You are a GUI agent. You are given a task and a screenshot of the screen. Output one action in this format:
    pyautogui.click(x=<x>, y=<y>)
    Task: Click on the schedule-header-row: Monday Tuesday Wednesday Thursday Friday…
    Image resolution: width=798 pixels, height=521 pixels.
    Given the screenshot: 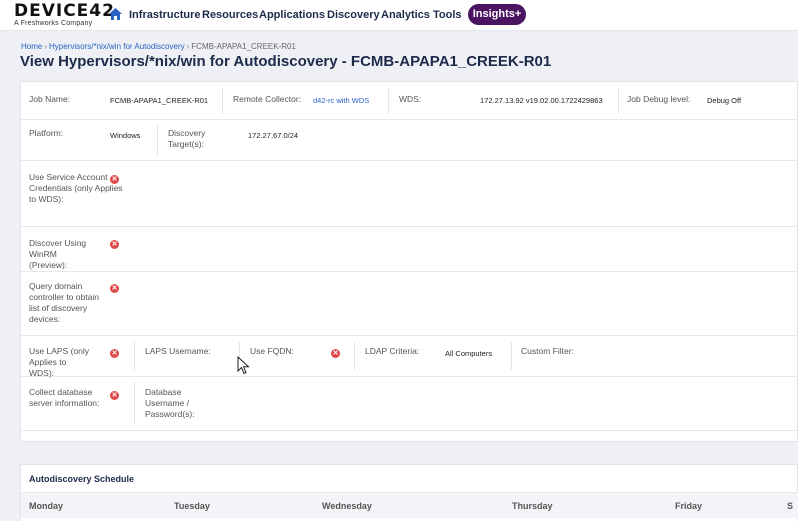 What is the action you would take?
    pyautogui.click(x=409, y=505)
    